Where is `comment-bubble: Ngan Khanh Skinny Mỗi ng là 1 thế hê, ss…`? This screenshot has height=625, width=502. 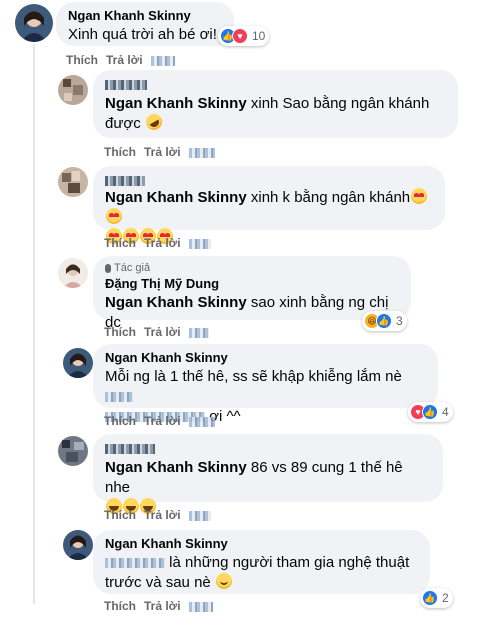
comment-bubble: Ngan Khanh Skinny Mỗi ng là 1 thế hê, ss… is located at coordinates (265, 384).